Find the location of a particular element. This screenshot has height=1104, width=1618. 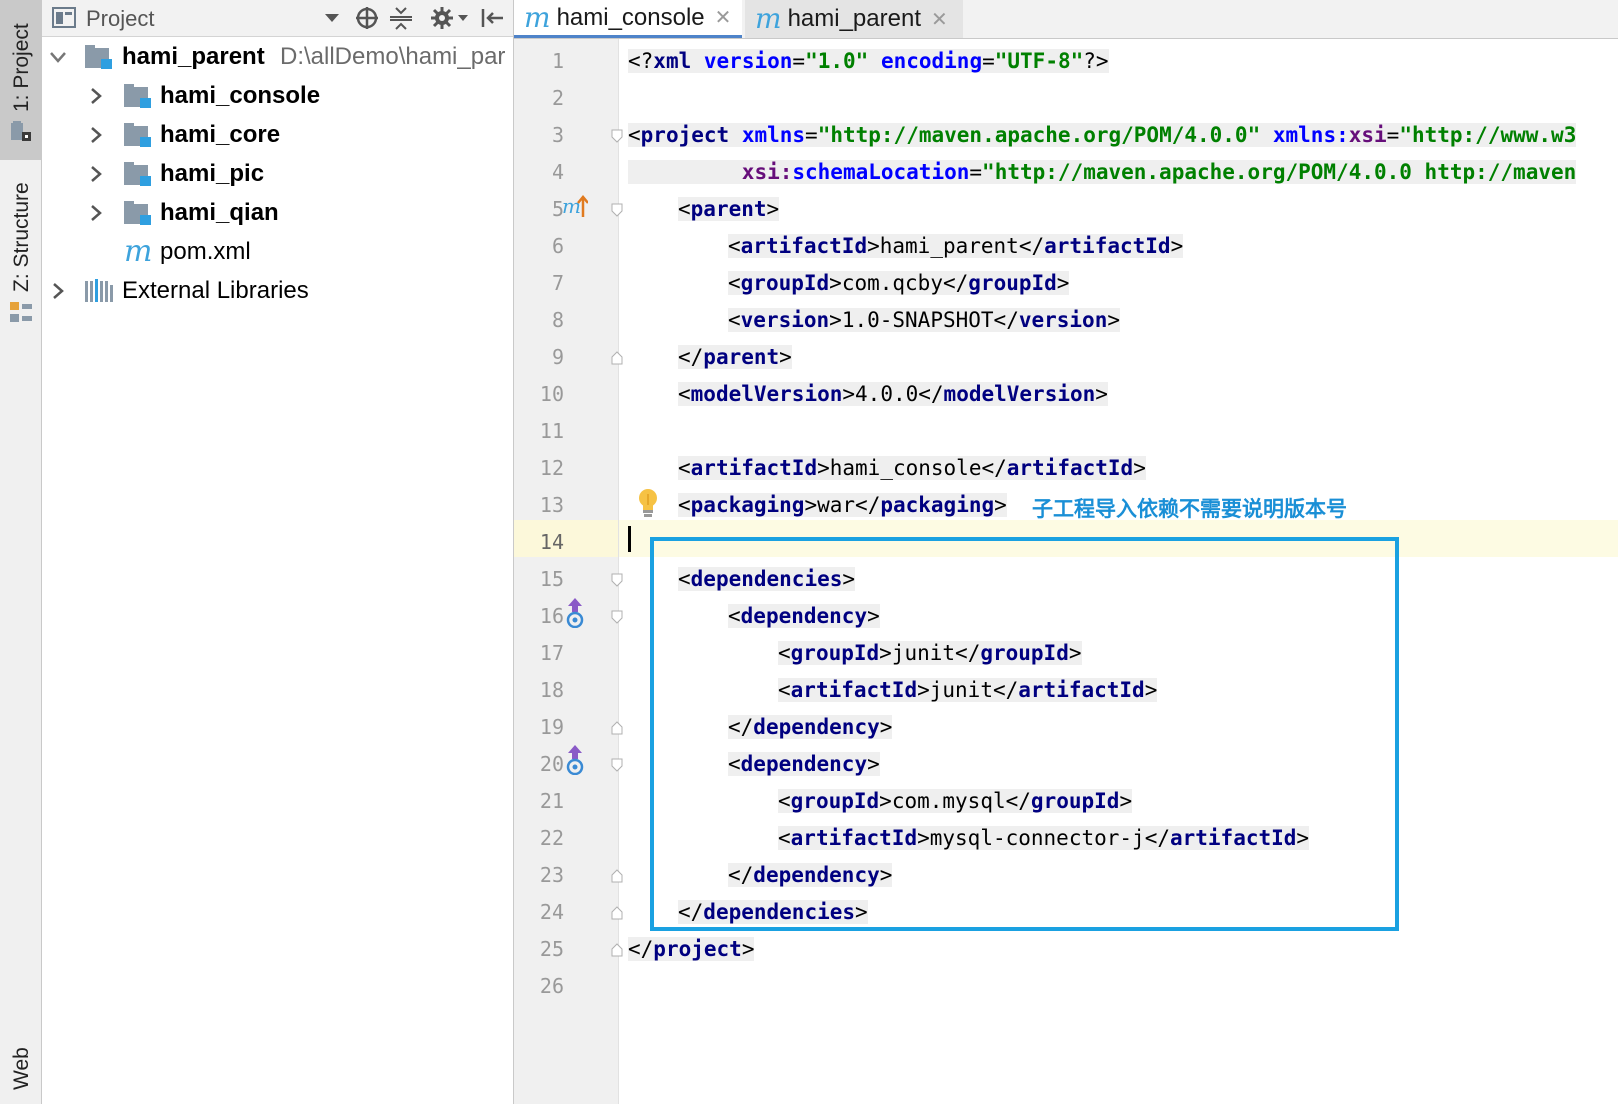

tree-item-external-libraries: External Libraries is located at coordinates (277, 290).